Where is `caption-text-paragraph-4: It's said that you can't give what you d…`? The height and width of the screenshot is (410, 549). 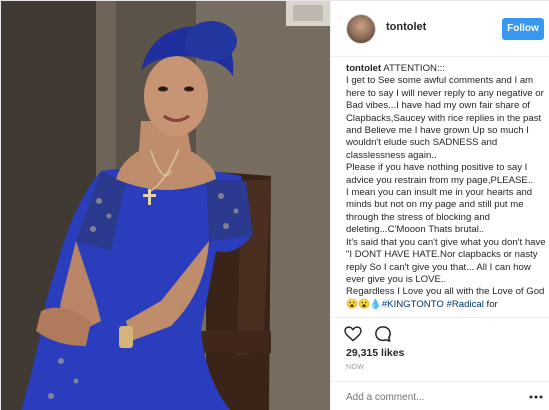
caption-text-paragraph-4: It's said that you can't give what you d… is located at coordinates (446, 260).